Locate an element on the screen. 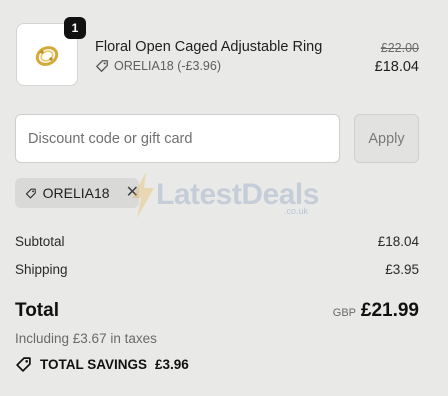 The height and width of the screenshot is (396, 448). savings-label: TOTAL SAVINGS is located at coordinates (94, 364).